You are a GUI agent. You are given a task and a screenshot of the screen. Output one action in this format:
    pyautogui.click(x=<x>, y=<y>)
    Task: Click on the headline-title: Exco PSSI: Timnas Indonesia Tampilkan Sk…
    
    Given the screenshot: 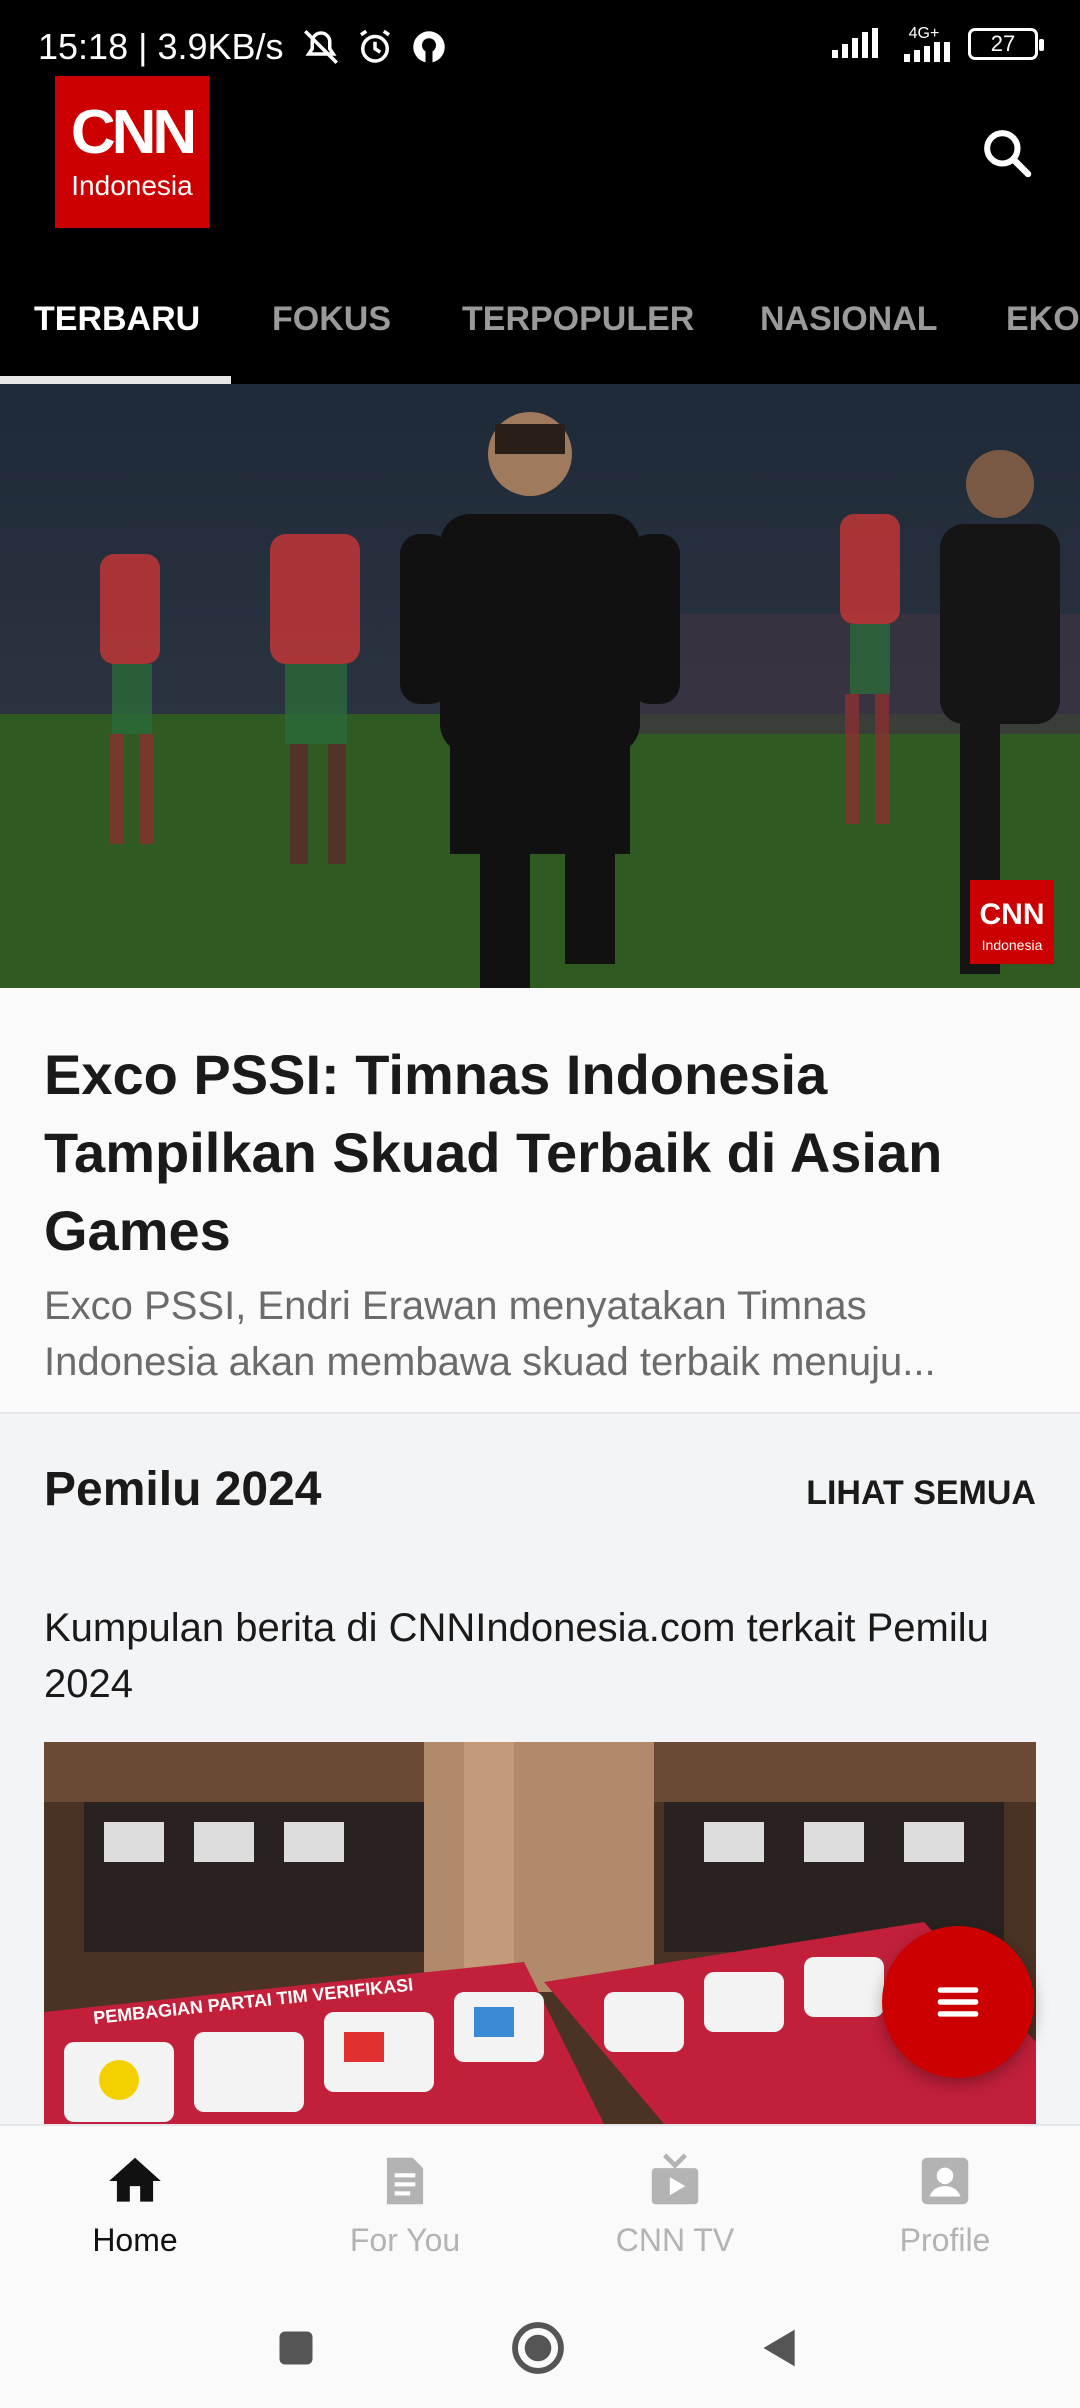 What is the action you would take?
    pyautogui.click(x=544, y=1153)
    